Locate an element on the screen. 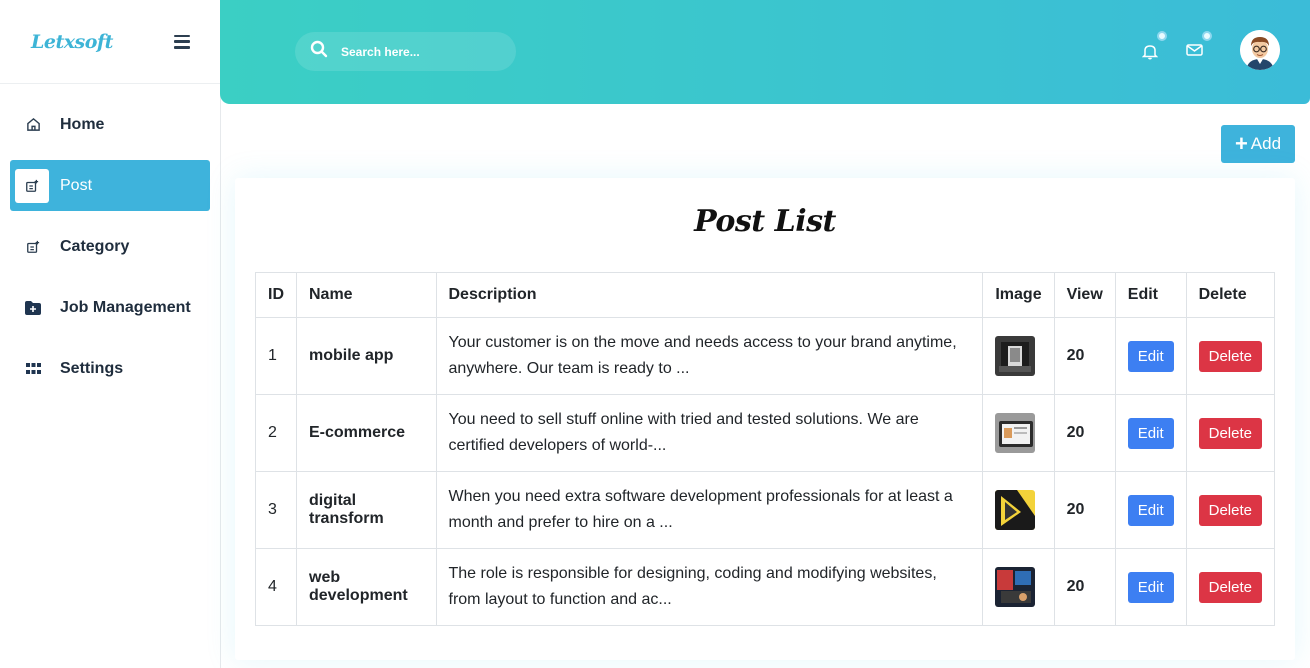 The image size is (1310, 668). column-header-image: Image is located at coordinates (1018, 295).